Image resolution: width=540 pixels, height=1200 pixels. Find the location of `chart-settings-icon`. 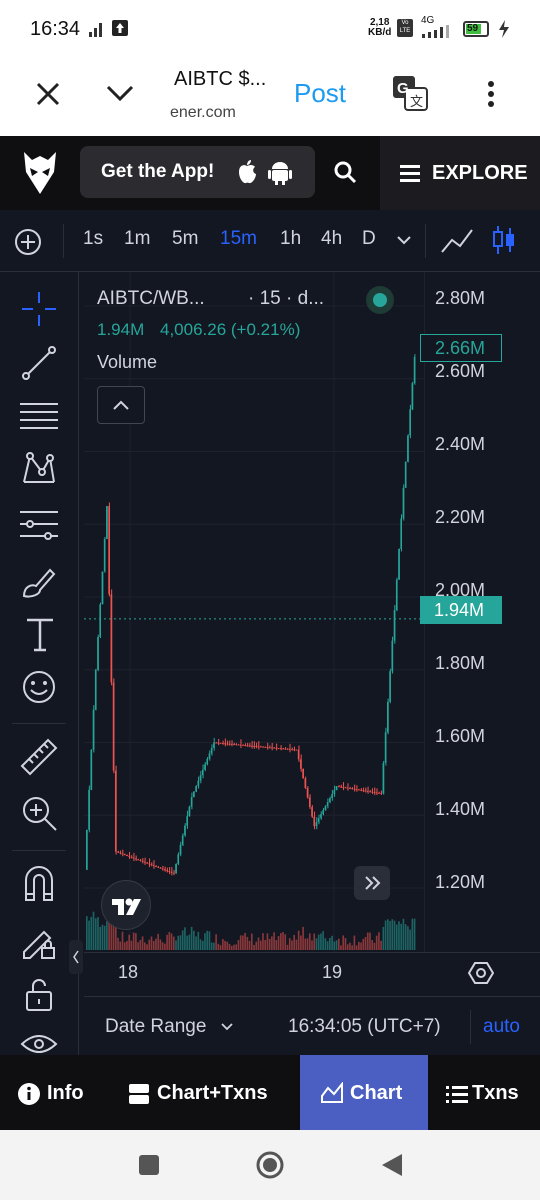

chart-settings-icon is located at coordinates (481, 973).